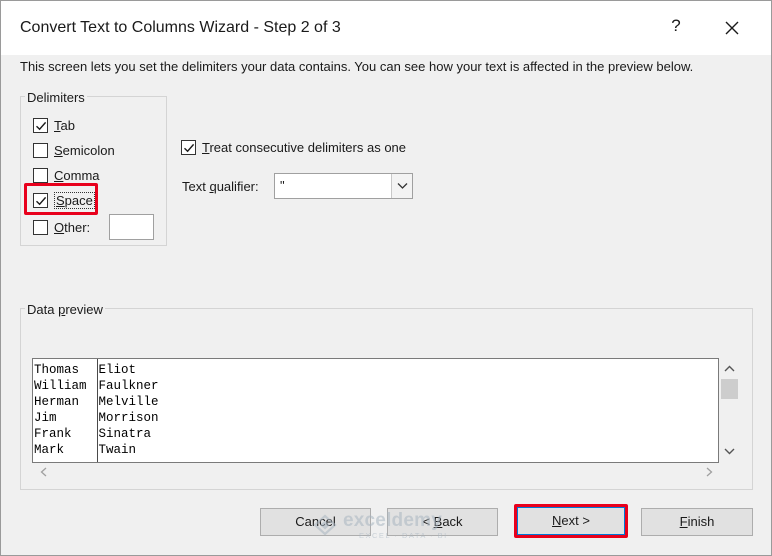  Describe the element at coordinates (96, 418) in the screenshot. I see `table-row: Jim Morrison` at that location.